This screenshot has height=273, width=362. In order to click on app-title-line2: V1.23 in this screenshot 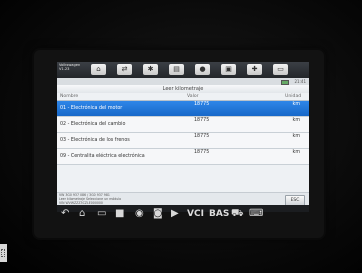, I will do `click(64, 69)`.